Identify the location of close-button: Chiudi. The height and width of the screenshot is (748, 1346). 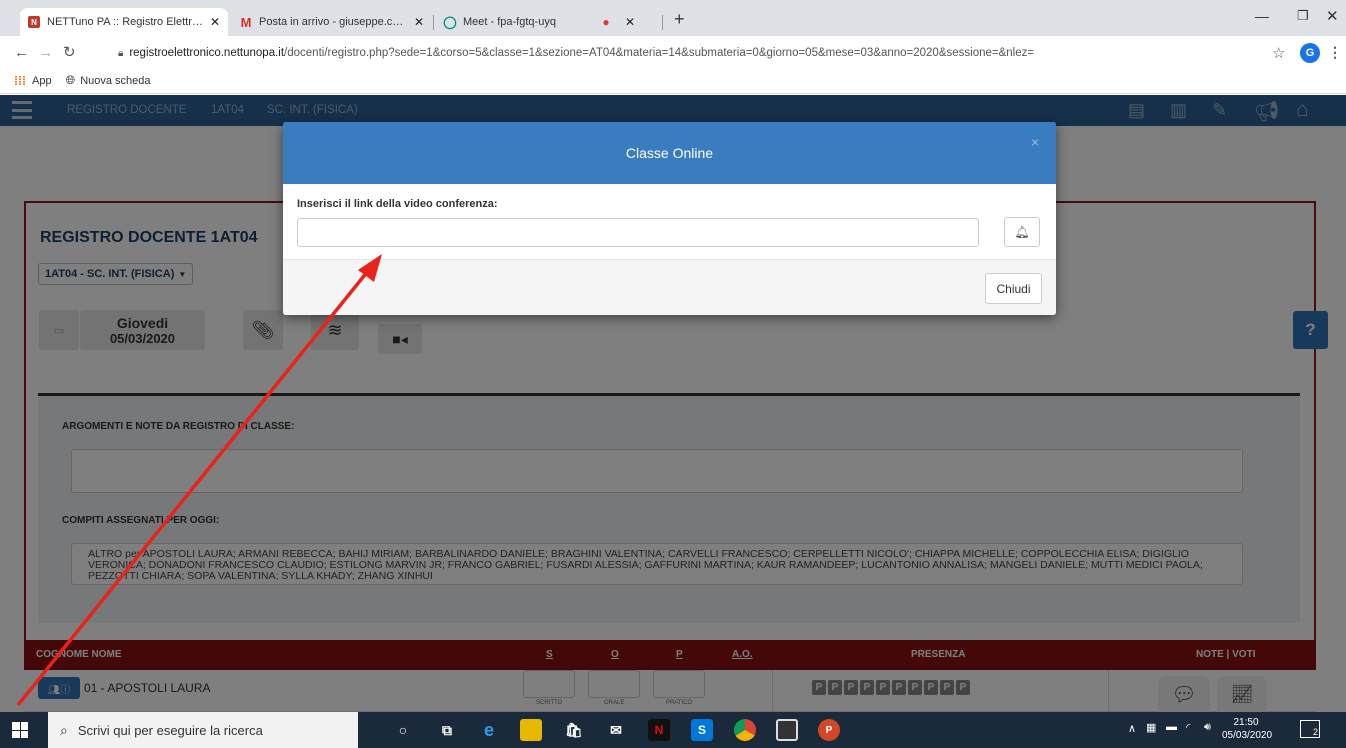
(1013, 288).